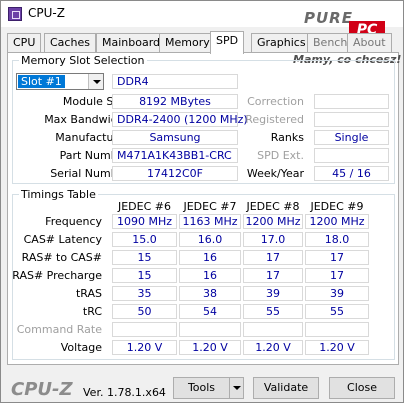 This screenshot has width=404, height=403. Describe the element at coordinates (70, 43) in the screenshot. I see `tab-caches: Caches` at that location.